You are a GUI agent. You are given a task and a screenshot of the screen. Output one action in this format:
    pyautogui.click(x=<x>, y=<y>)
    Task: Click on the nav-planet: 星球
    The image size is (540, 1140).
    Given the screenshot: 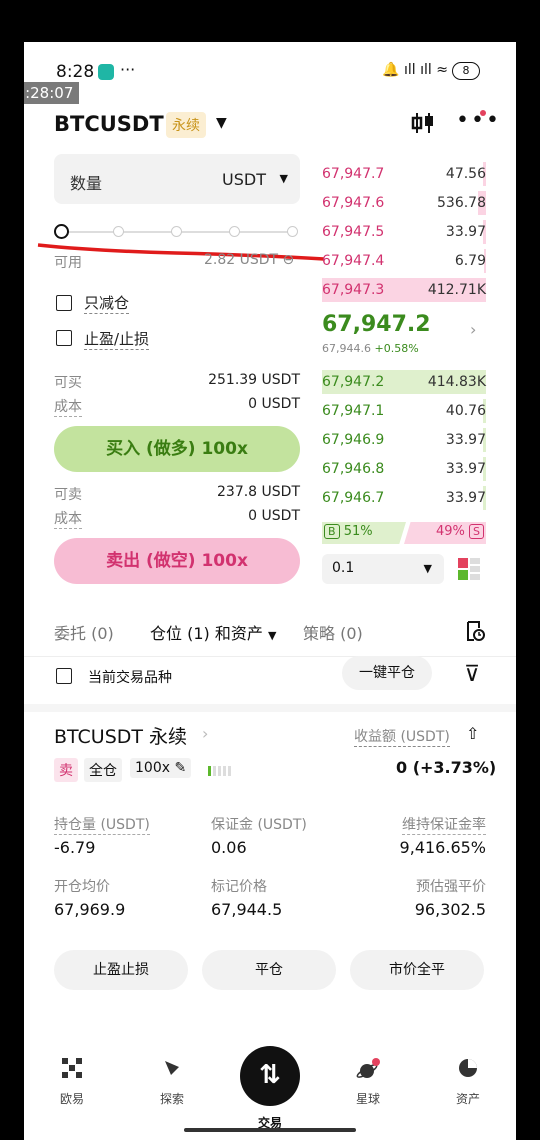 What is the action you would take?
    pyautogui.click(x=368, y=1082)
    